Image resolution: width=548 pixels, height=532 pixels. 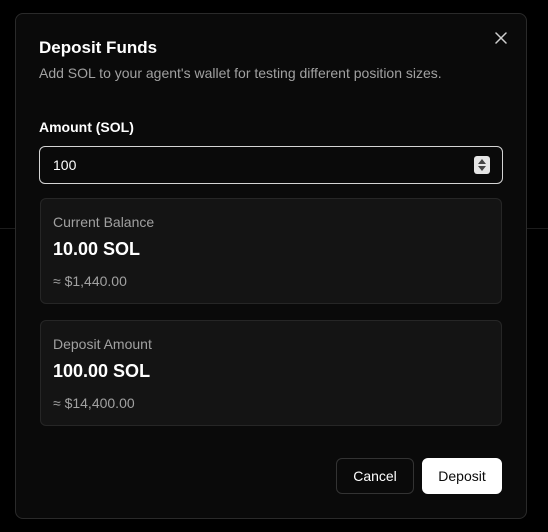 I want to click on dialog-title: Deposit Funds, so click(x=98, y=47).